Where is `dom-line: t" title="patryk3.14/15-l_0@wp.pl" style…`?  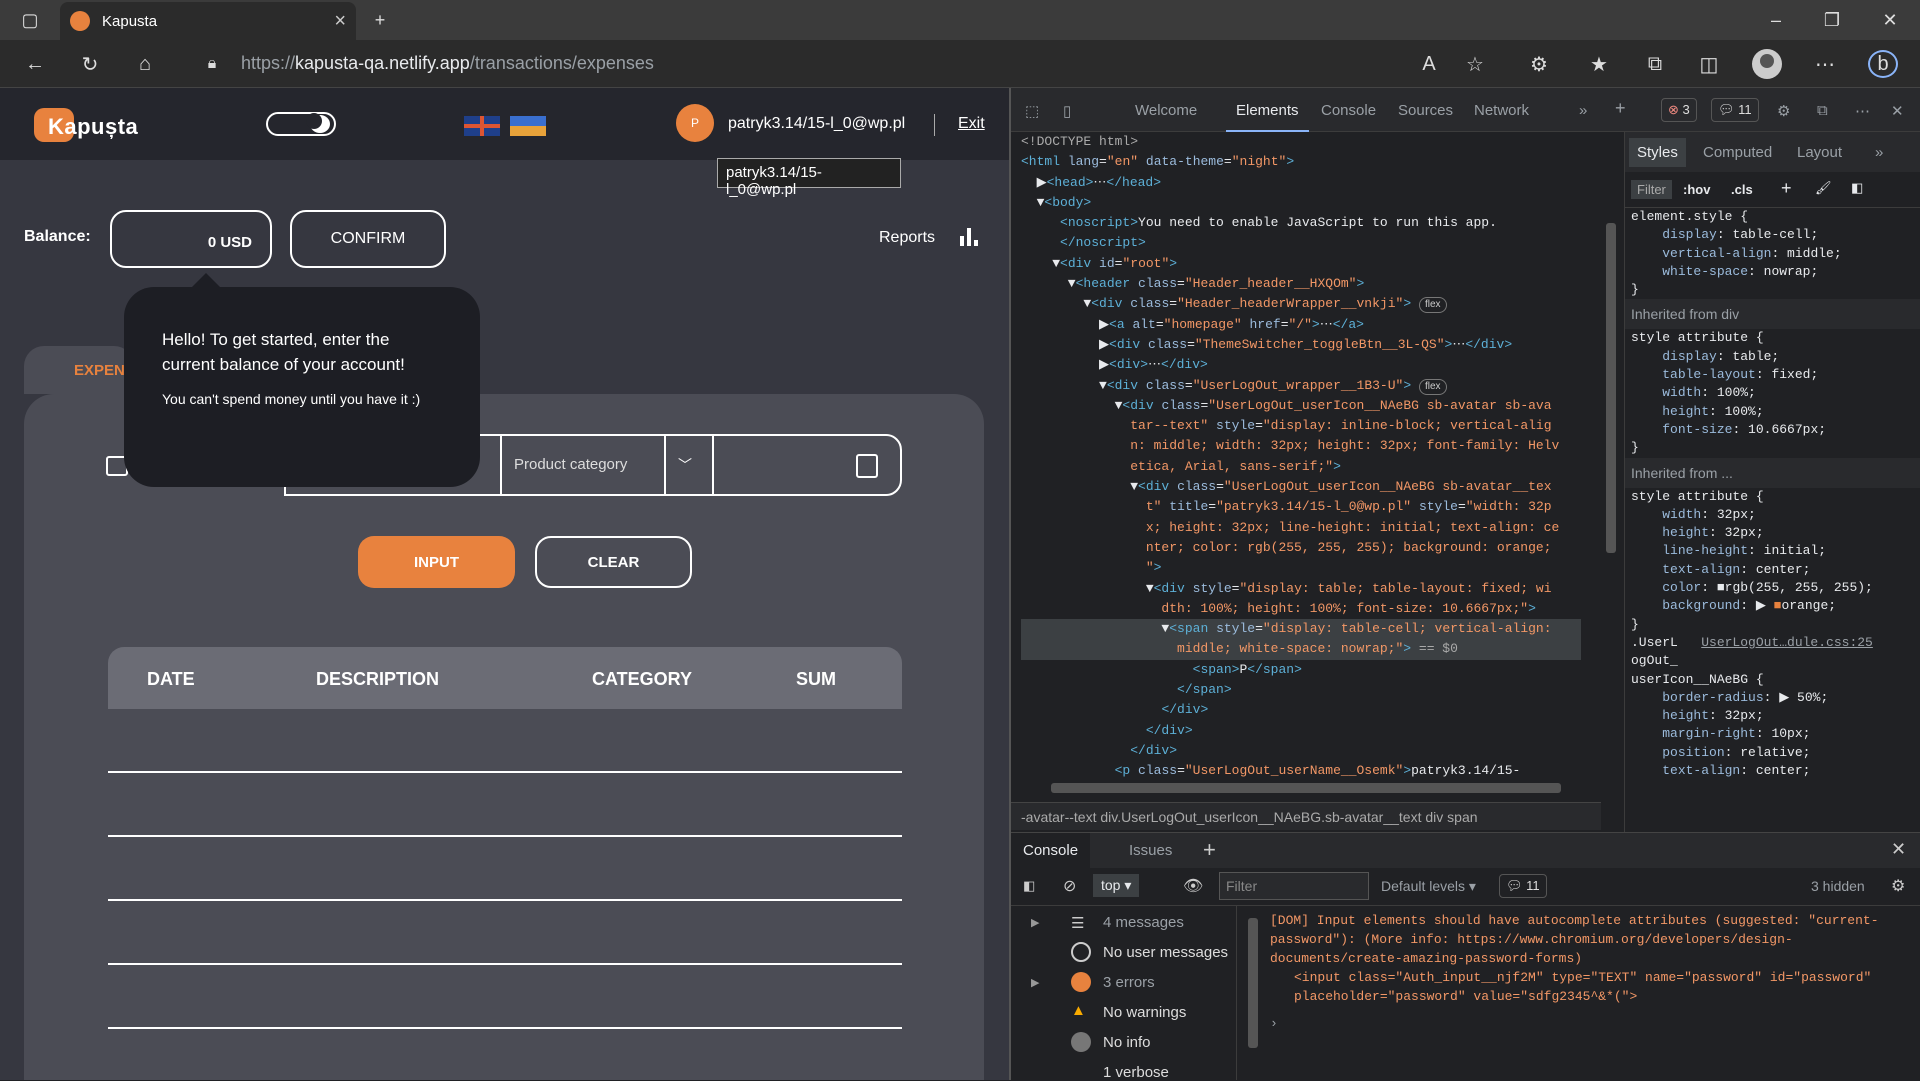
dom-line: t" title="patryk3.14/15-l_0@wp.pl" style… is located at coordinates (1301, 507).